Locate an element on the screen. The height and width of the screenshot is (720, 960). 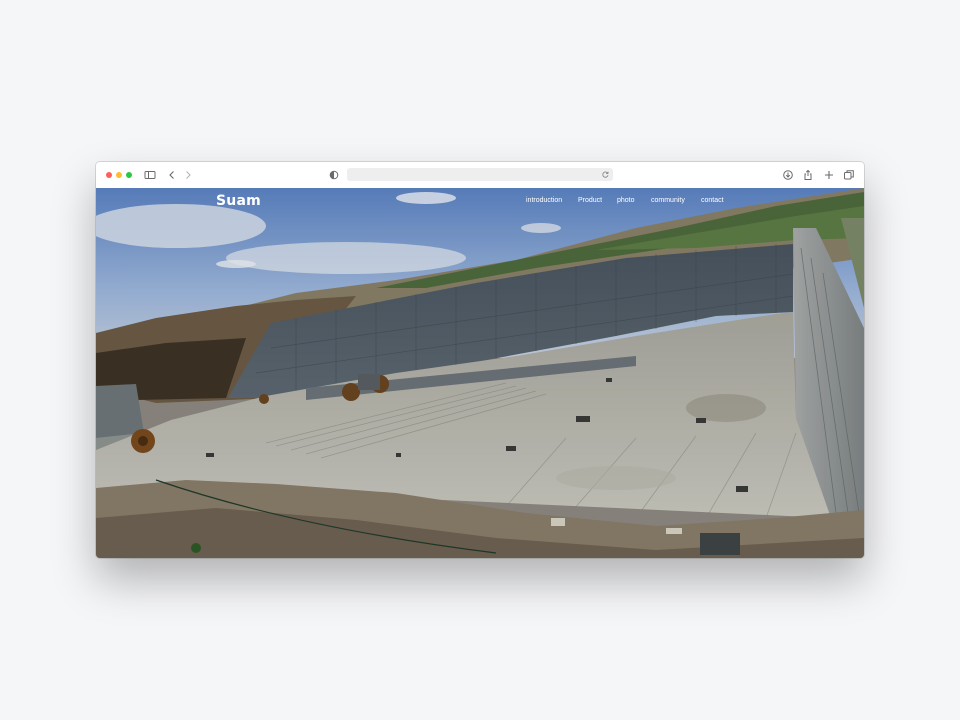
zoom-window-button is located at coordinates (129, 175).